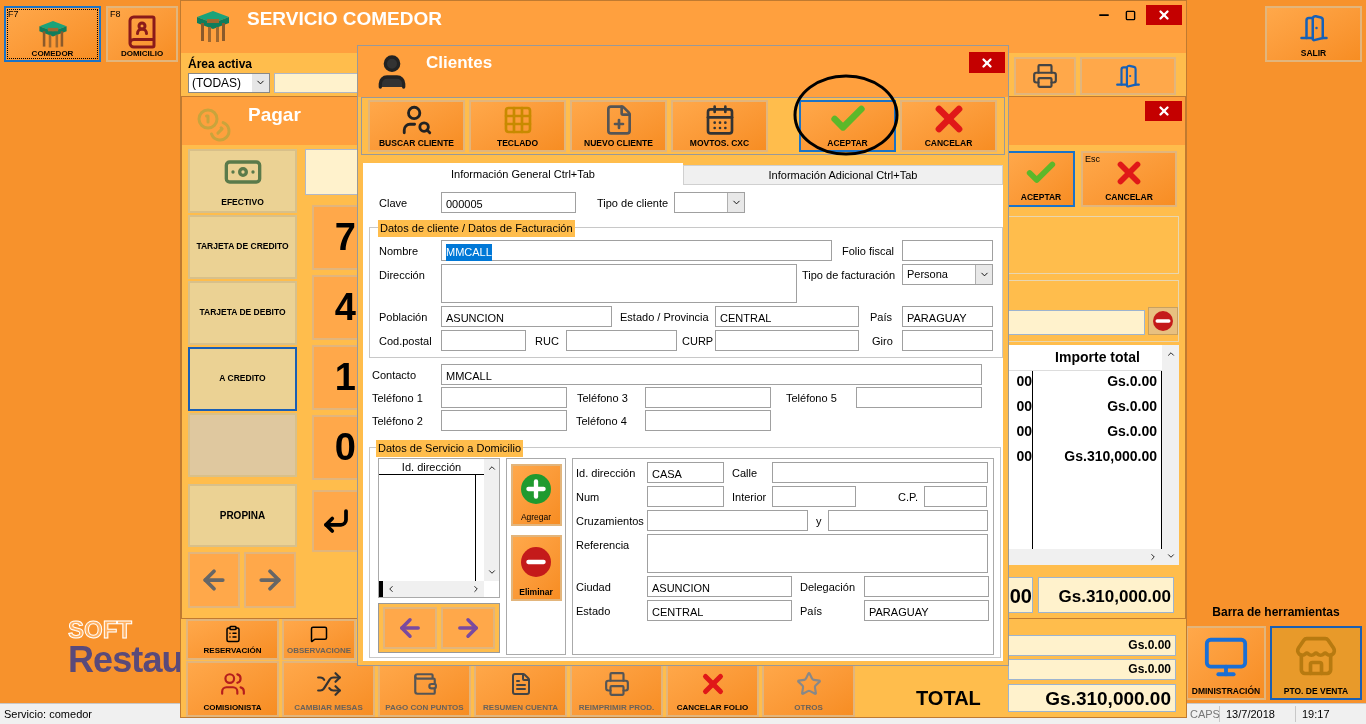 Image resolution: width=1366 pixels, height=724 pixels. What do you see at coordinates (399, 251) in the screenshot?
I see `field-label: Nombre` at bounding box center [399, 251].